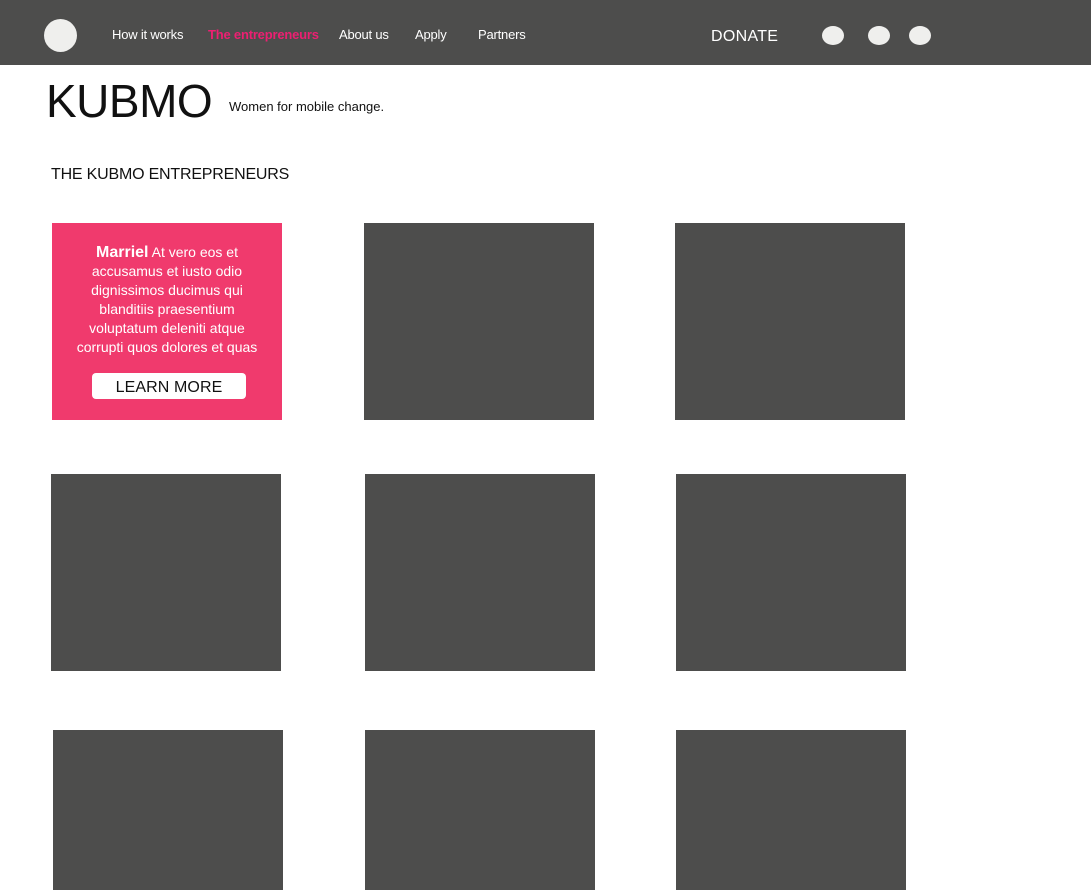 This screenshot has width=1091, height=890. What do you see at coordinates (307, 106) in the screenshot?
I see `tagline: Women for mobile change.` at bounding box center [307, 106].